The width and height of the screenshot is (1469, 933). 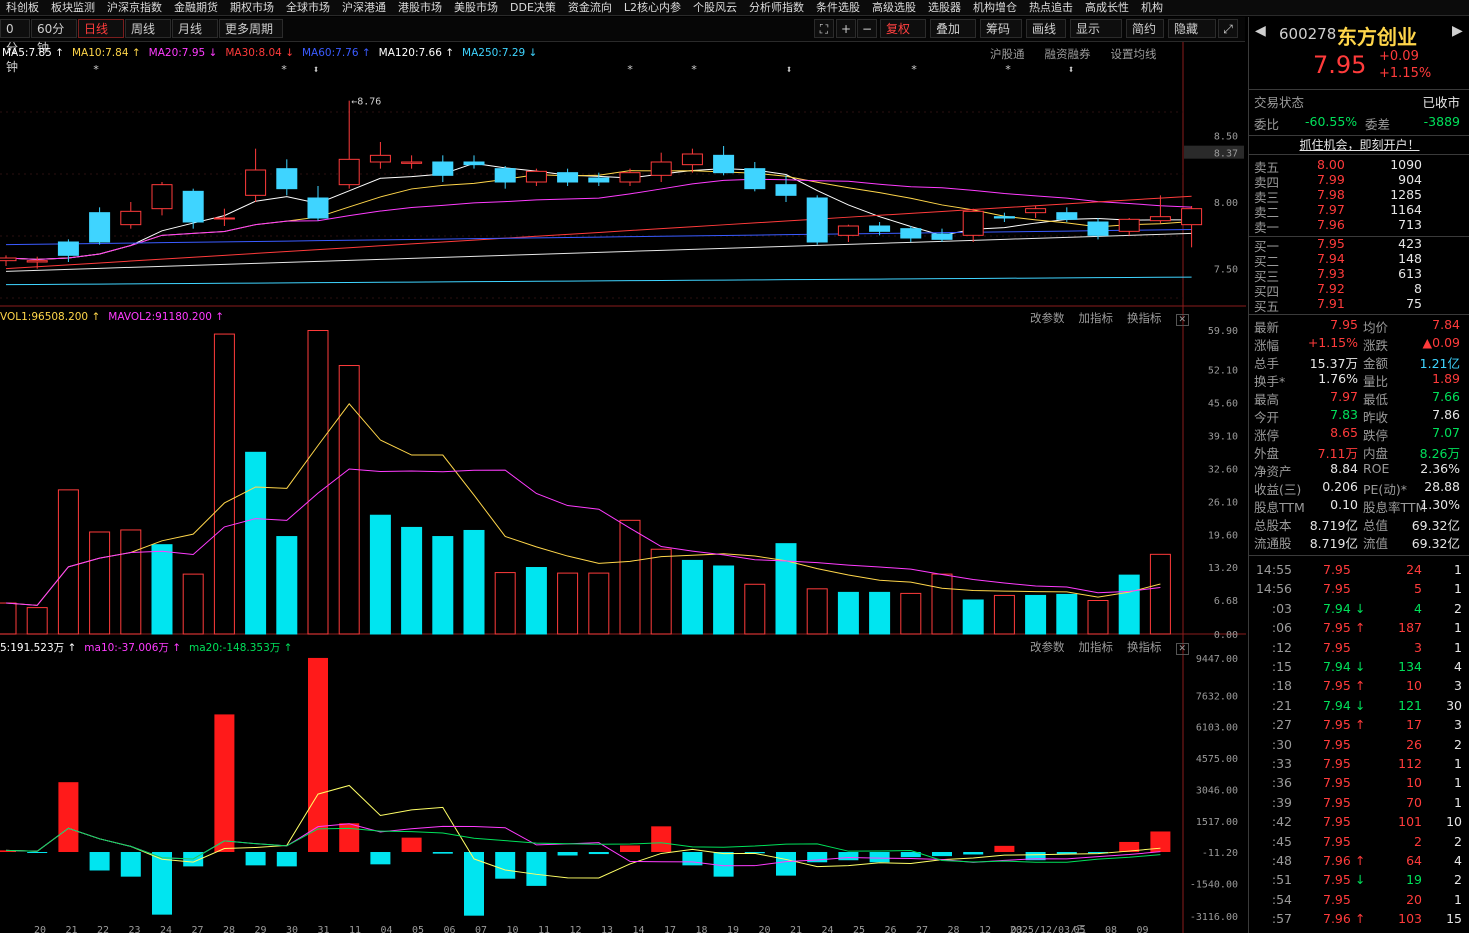 I want to click on nav-item: 个股风云, so click(x=715, y=7).